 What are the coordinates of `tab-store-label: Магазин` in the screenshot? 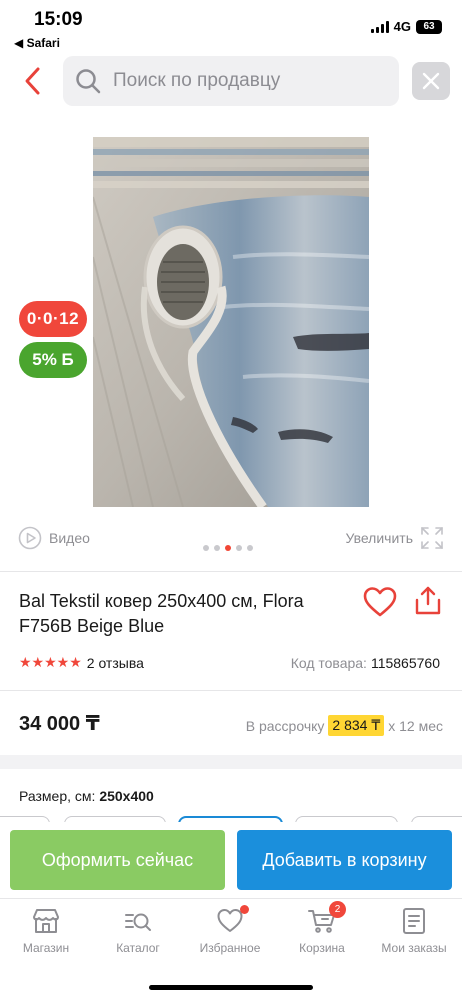 It's located at (46, 948).